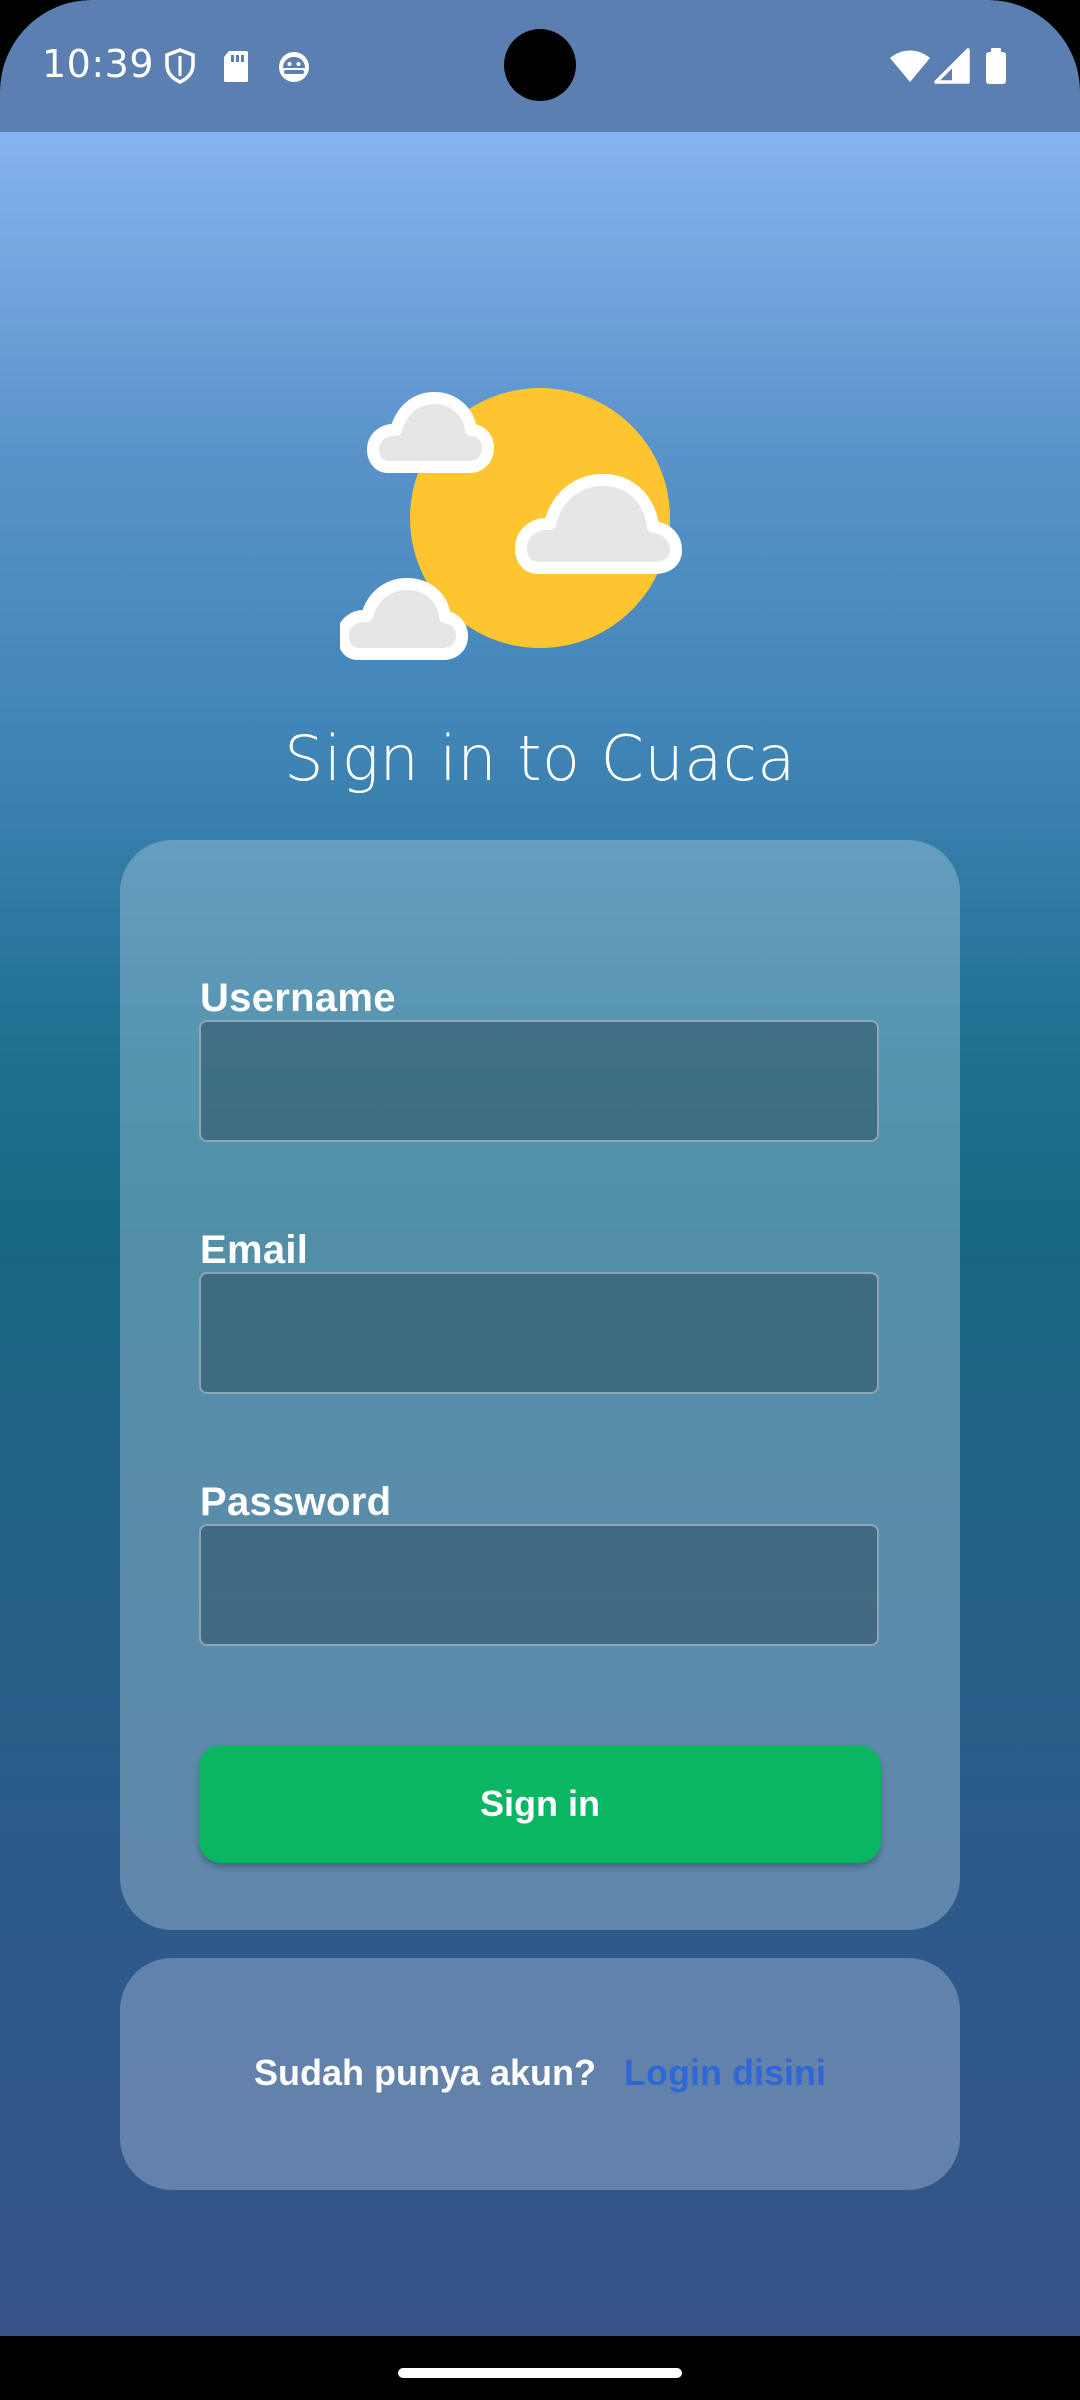  I want to click on page-title: Sign in to Cuaca, so click(540, 758).